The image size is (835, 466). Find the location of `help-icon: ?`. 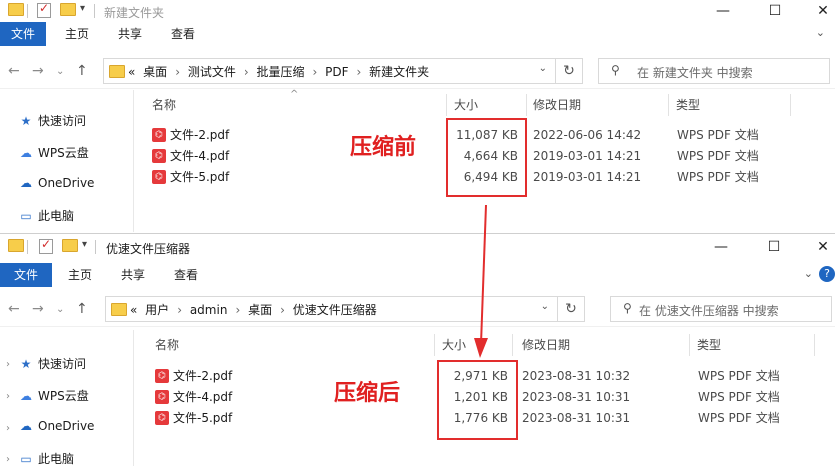

help-icon: ? is located at coordinates (827, 274).